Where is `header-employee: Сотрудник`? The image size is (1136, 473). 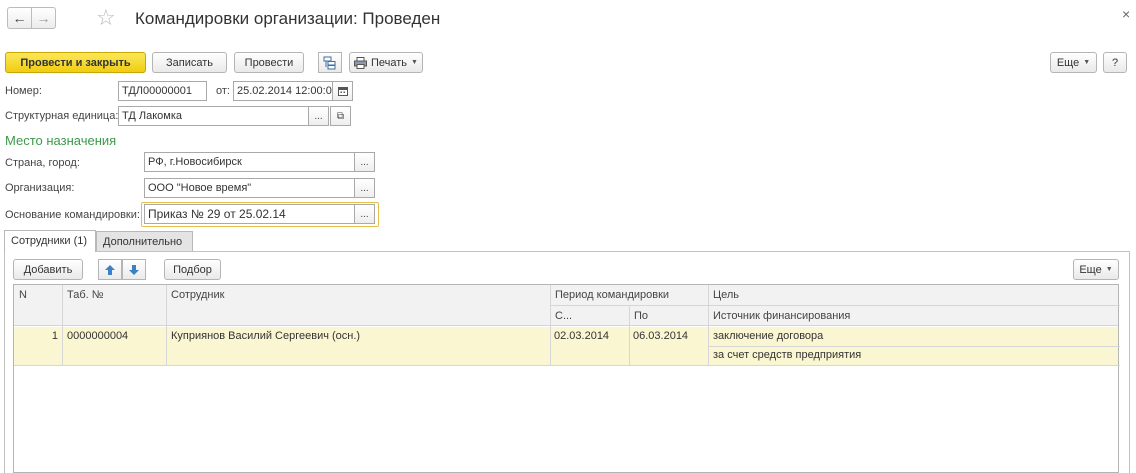 header-employee: Сотрудник is located at coordinates (197, 295).